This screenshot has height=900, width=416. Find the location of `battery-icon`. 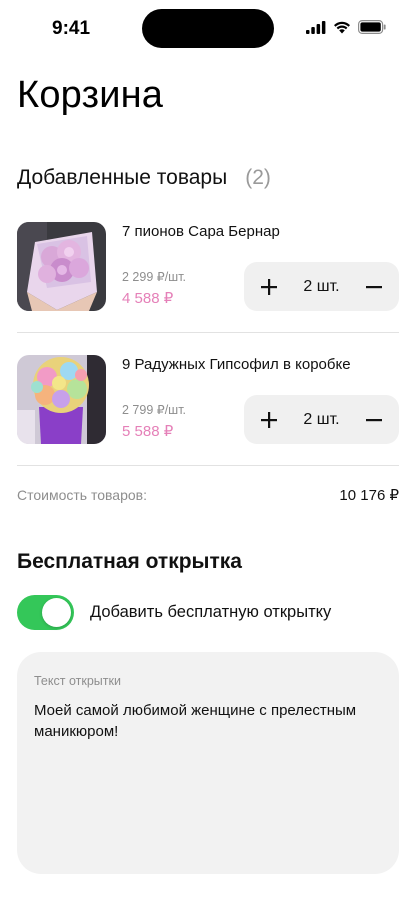

battery-icon is located at coordinates (372, 27).